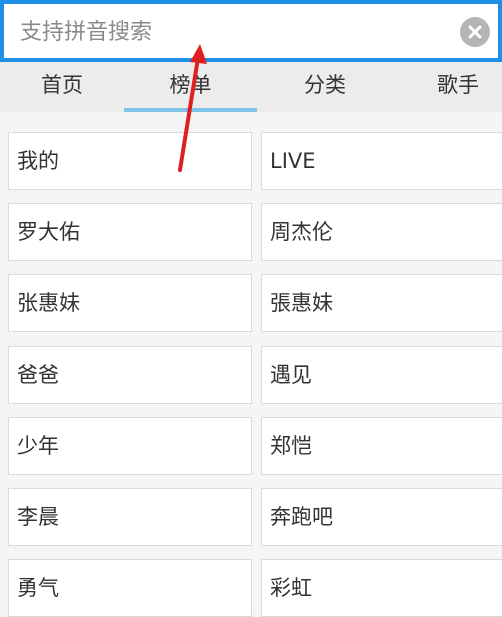 The width and height of the screenshot is (502, 617). I want to click on grid-item: 李晨, so click(130, 517).